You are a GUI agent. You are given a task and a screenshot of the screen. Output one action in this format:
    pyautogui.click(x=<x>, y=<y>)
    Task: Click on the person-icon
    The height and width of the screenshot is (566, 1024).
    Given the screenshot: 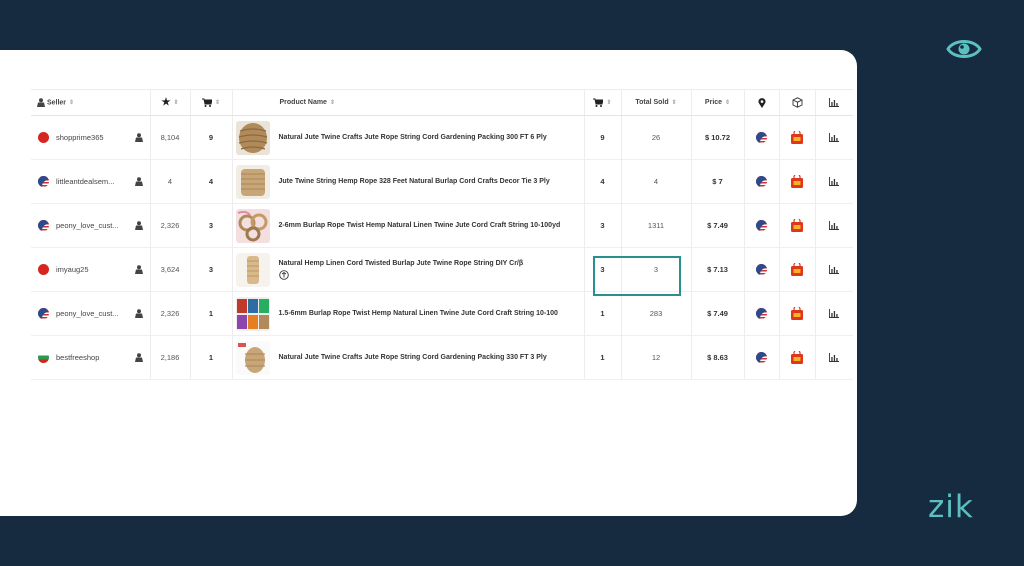 What is the action you would take?
    pyautogui.click(x=41, y=102)
    